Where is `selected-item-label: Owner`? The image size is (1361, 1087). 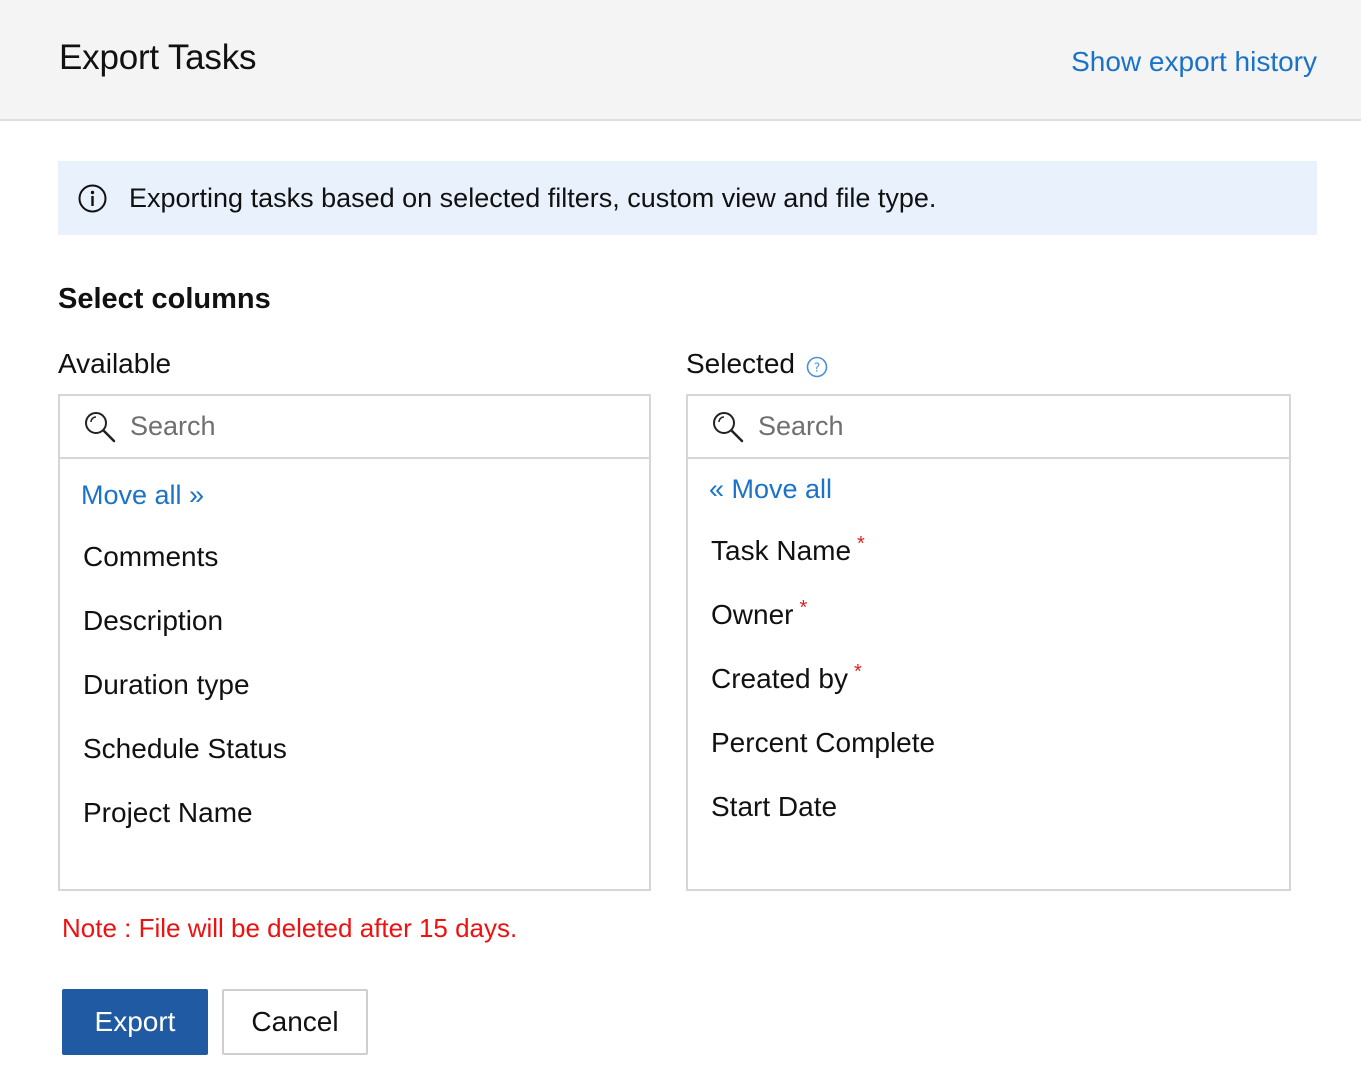
selected-item-label: Owner is located at coordinates (752, 614).